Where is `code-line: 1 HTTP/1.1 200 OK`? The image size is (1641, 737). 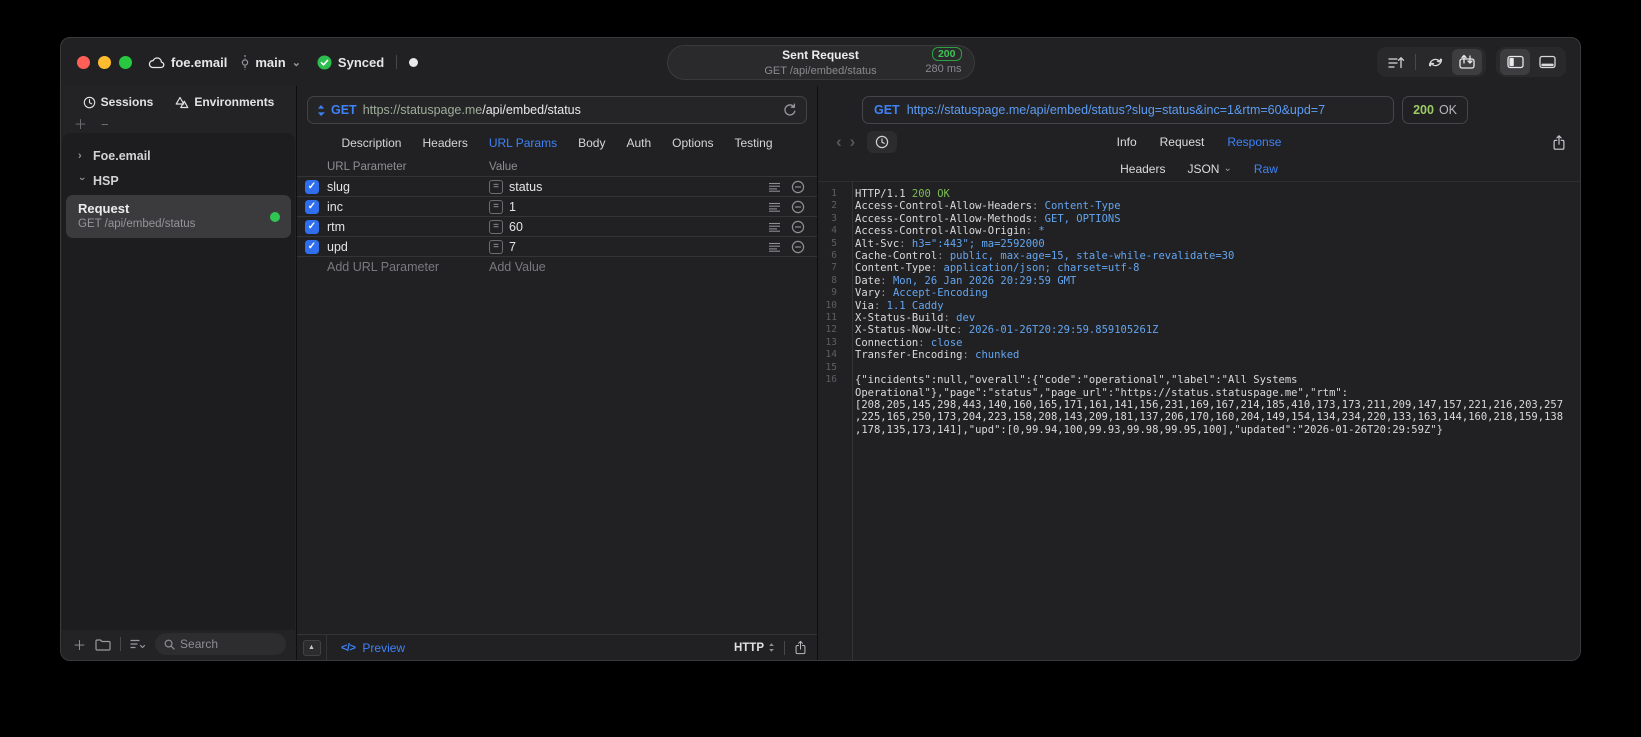
code-line: 1 HTTP/1.1 200 OK is located at coordinates (1199, 194).